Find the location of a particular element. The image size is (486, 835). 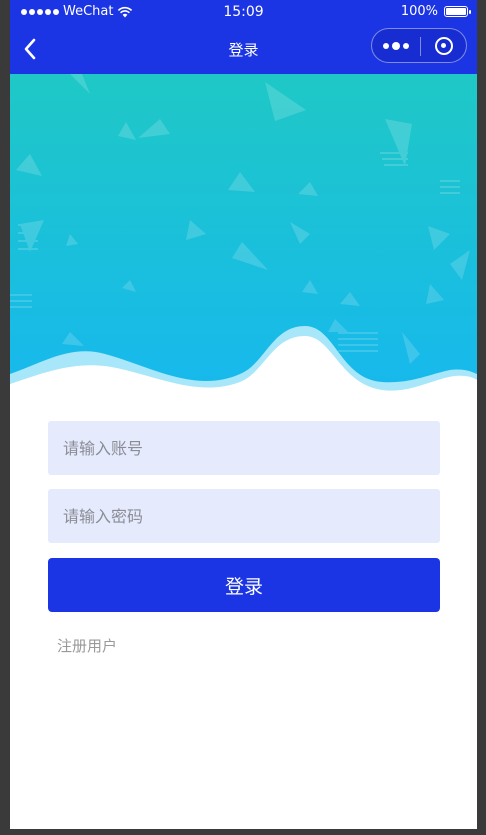

register-link: 注册用户 is located at coordinates (87, 645).